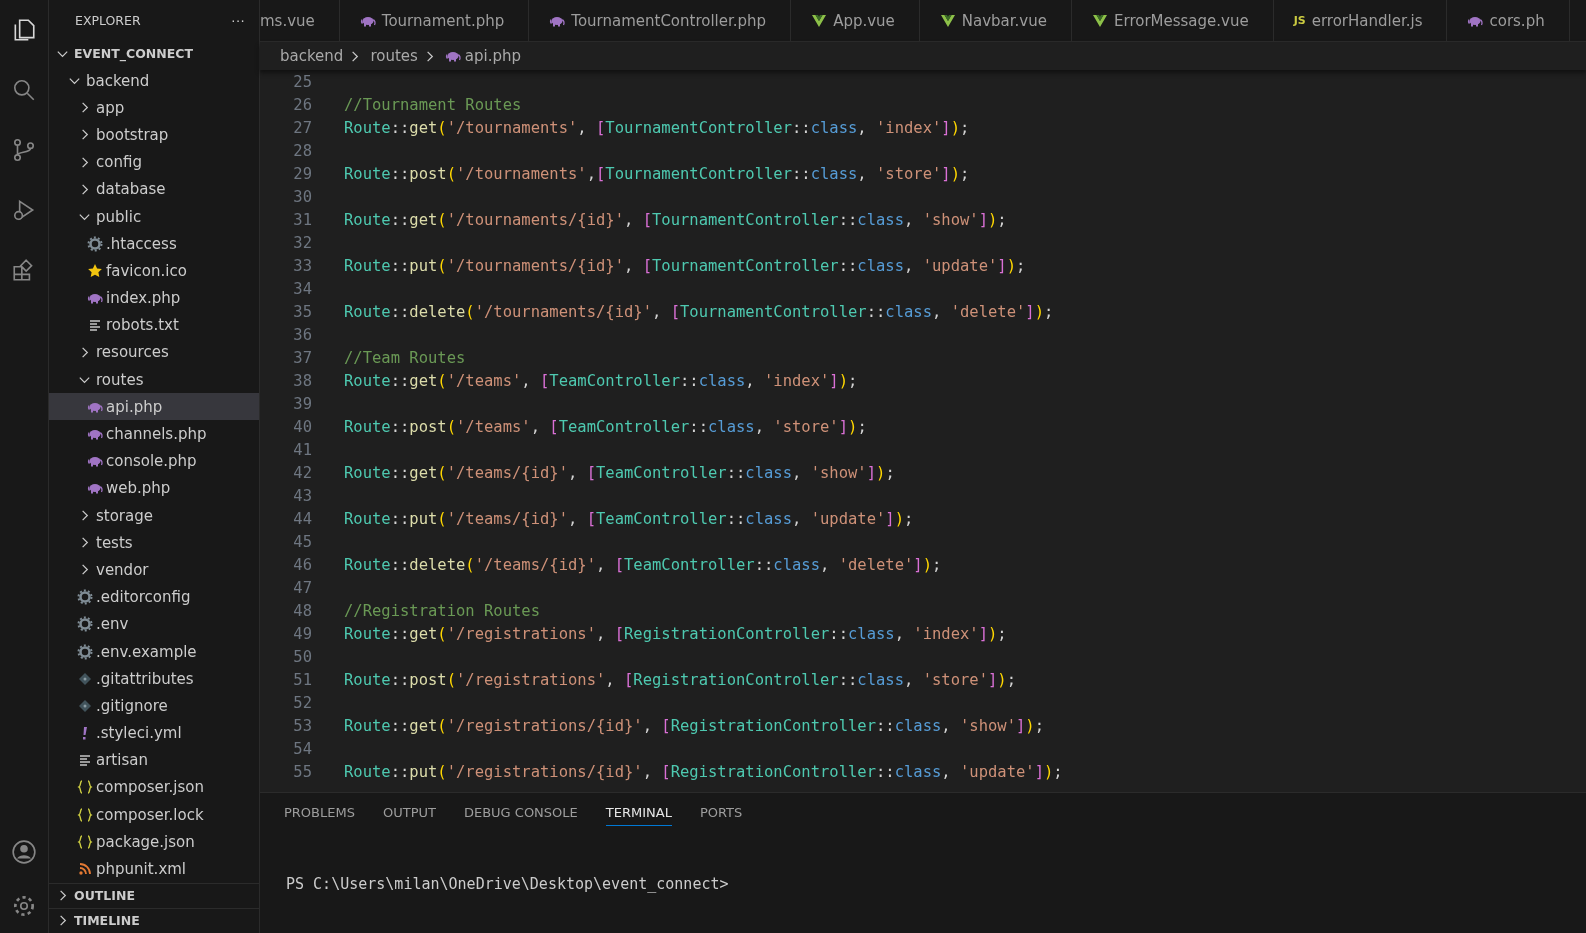 Image resolution: width=1586 pixels, height=933 pixels. What do you see at coordinates (154, 108) in the screenshot?
I see `folder-item: app` at bounding box center [154, 108].